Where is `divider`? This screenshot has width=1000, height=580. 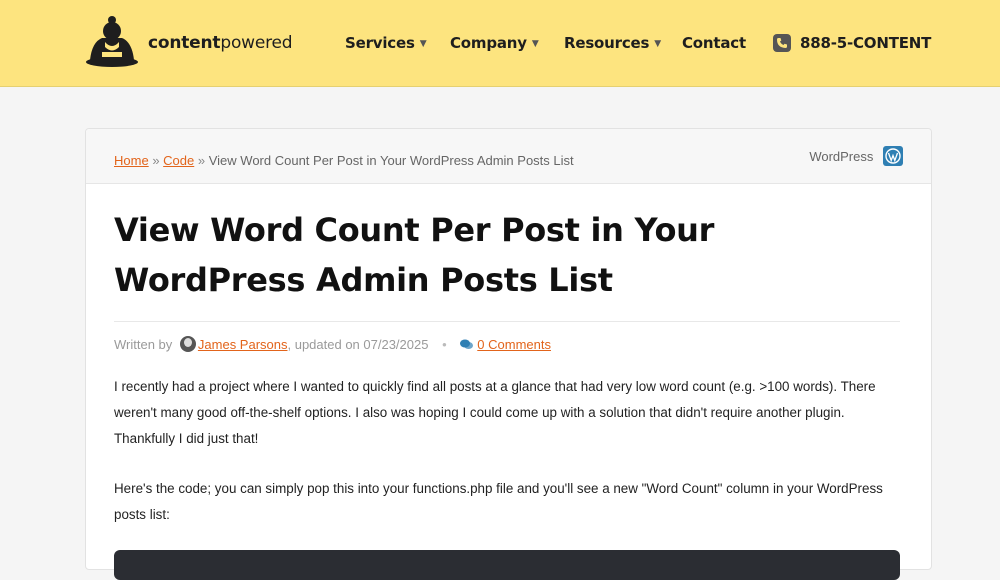
divider is located at coordinates (507, 321).